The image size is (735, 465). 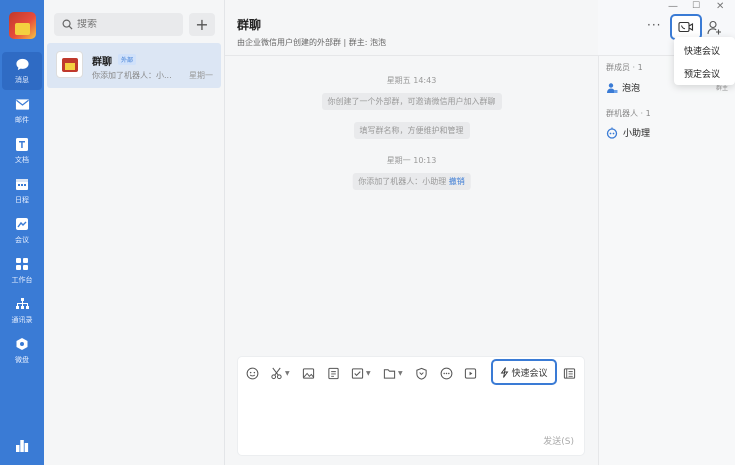 I want to click on nav-item-mail: 邮件, so click(x=22, y=111).